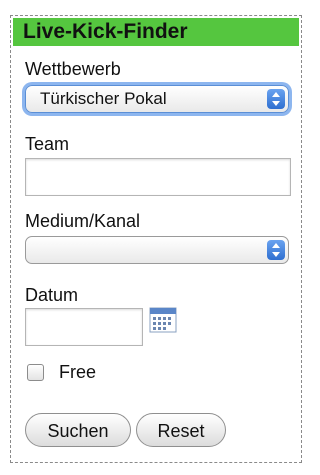  What do you see at coordinates (163, 320) in the screenshot?
I see `calendar-icon` at bounding box center [163, 320].